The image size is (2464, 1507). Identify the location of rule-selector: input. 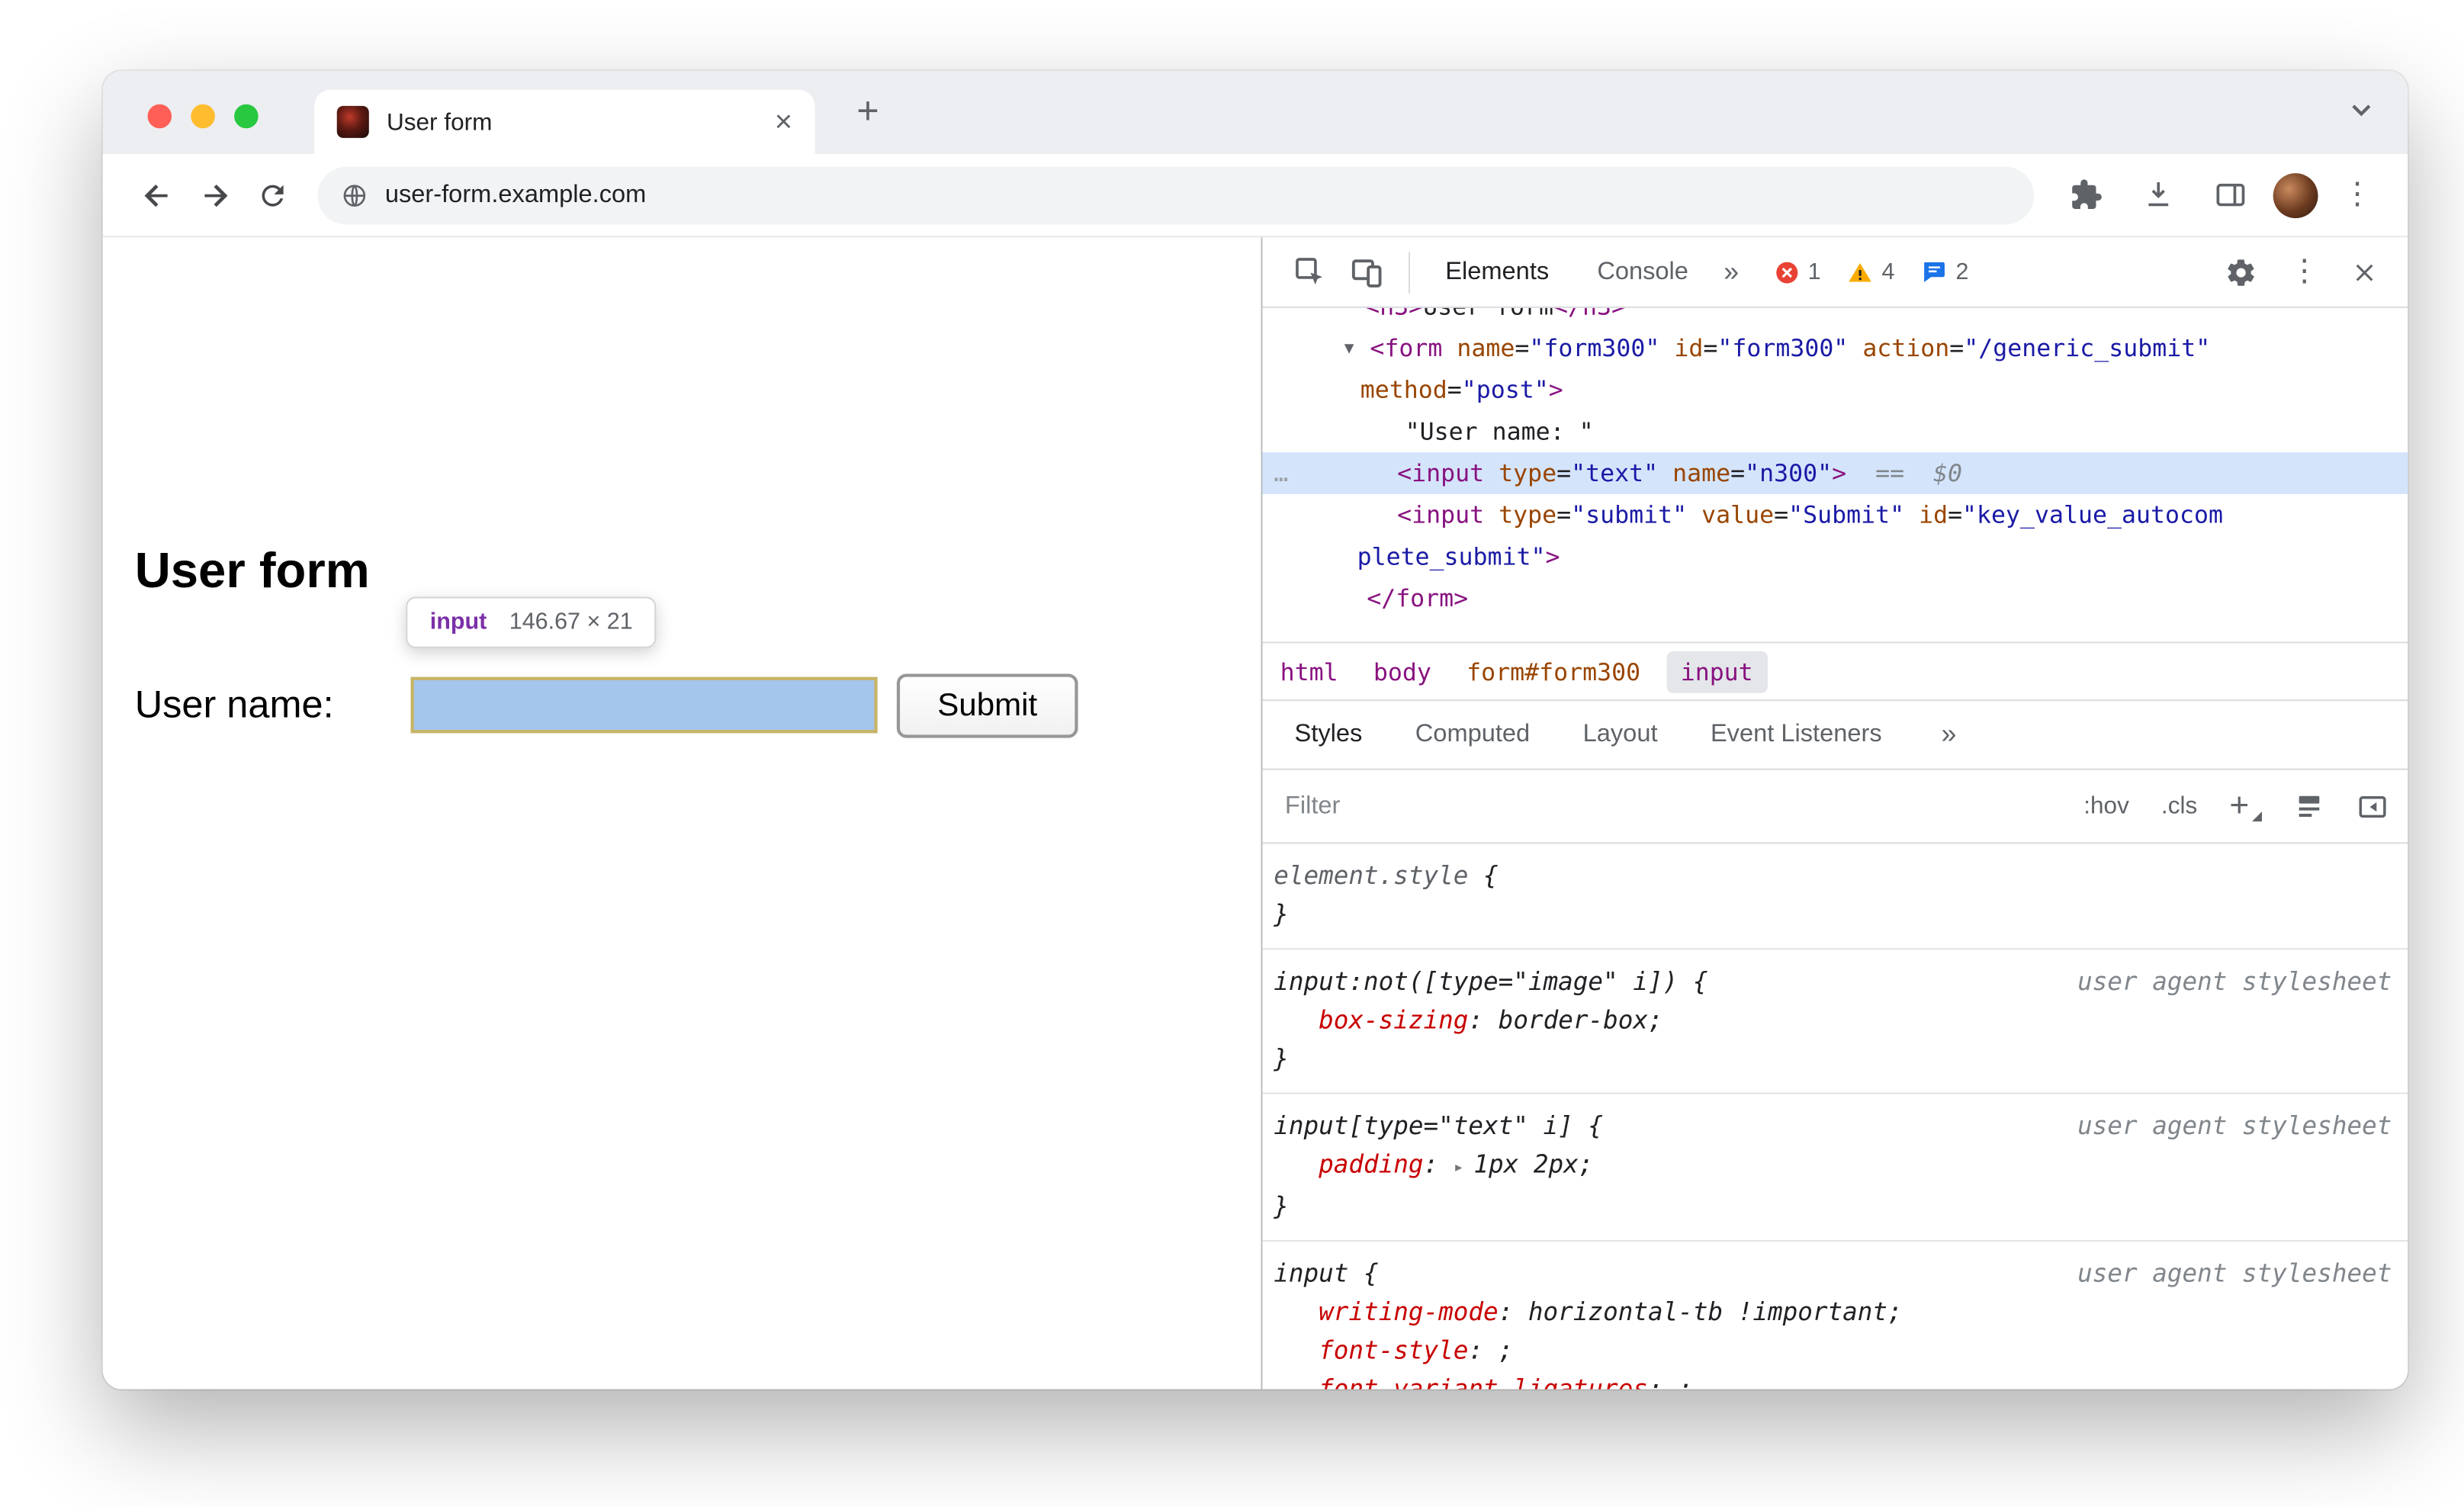
(1311, 1273).